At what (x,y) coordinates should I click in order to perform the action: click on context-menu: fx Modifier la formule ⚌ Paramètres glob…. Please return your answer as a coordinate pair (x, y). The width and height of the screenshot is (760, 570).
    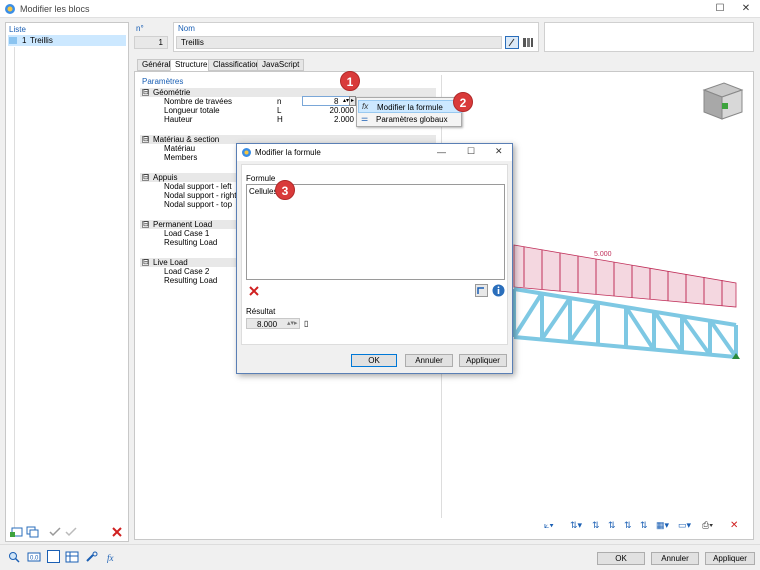
    Looking at the image, I should click on (409, 112).